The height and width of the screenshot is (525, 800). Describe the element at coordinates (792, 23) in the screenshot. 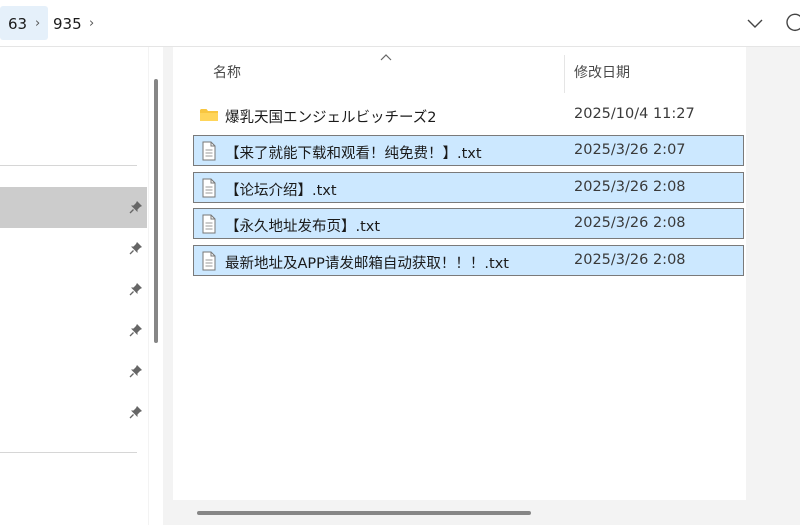

I see `refresh-icon` at that location.